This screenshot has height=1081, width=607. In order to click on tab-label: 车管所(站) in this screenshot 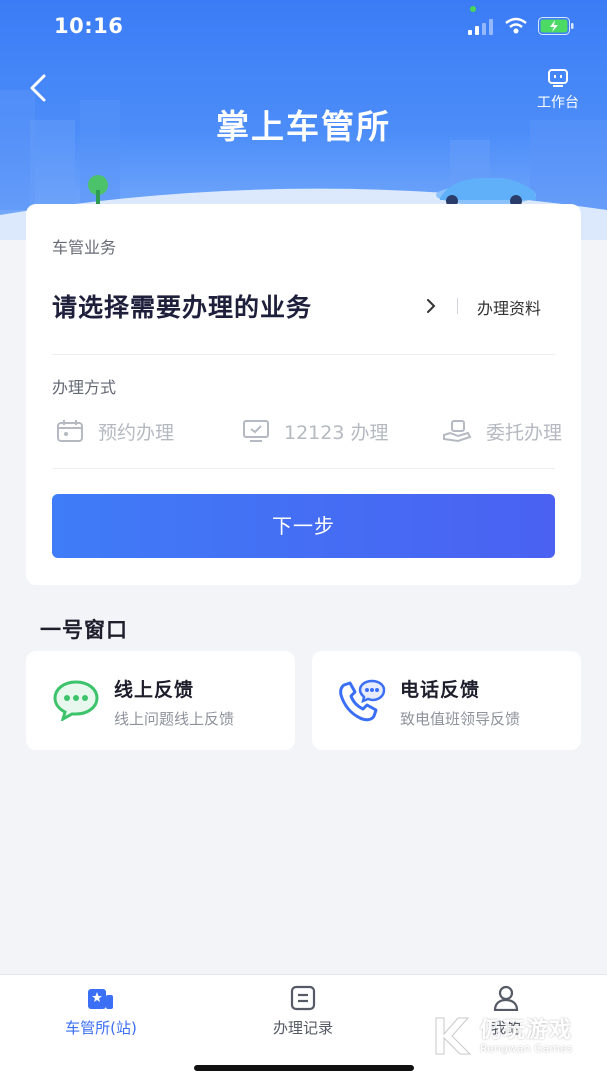, I will do `click(101, 1028)`.